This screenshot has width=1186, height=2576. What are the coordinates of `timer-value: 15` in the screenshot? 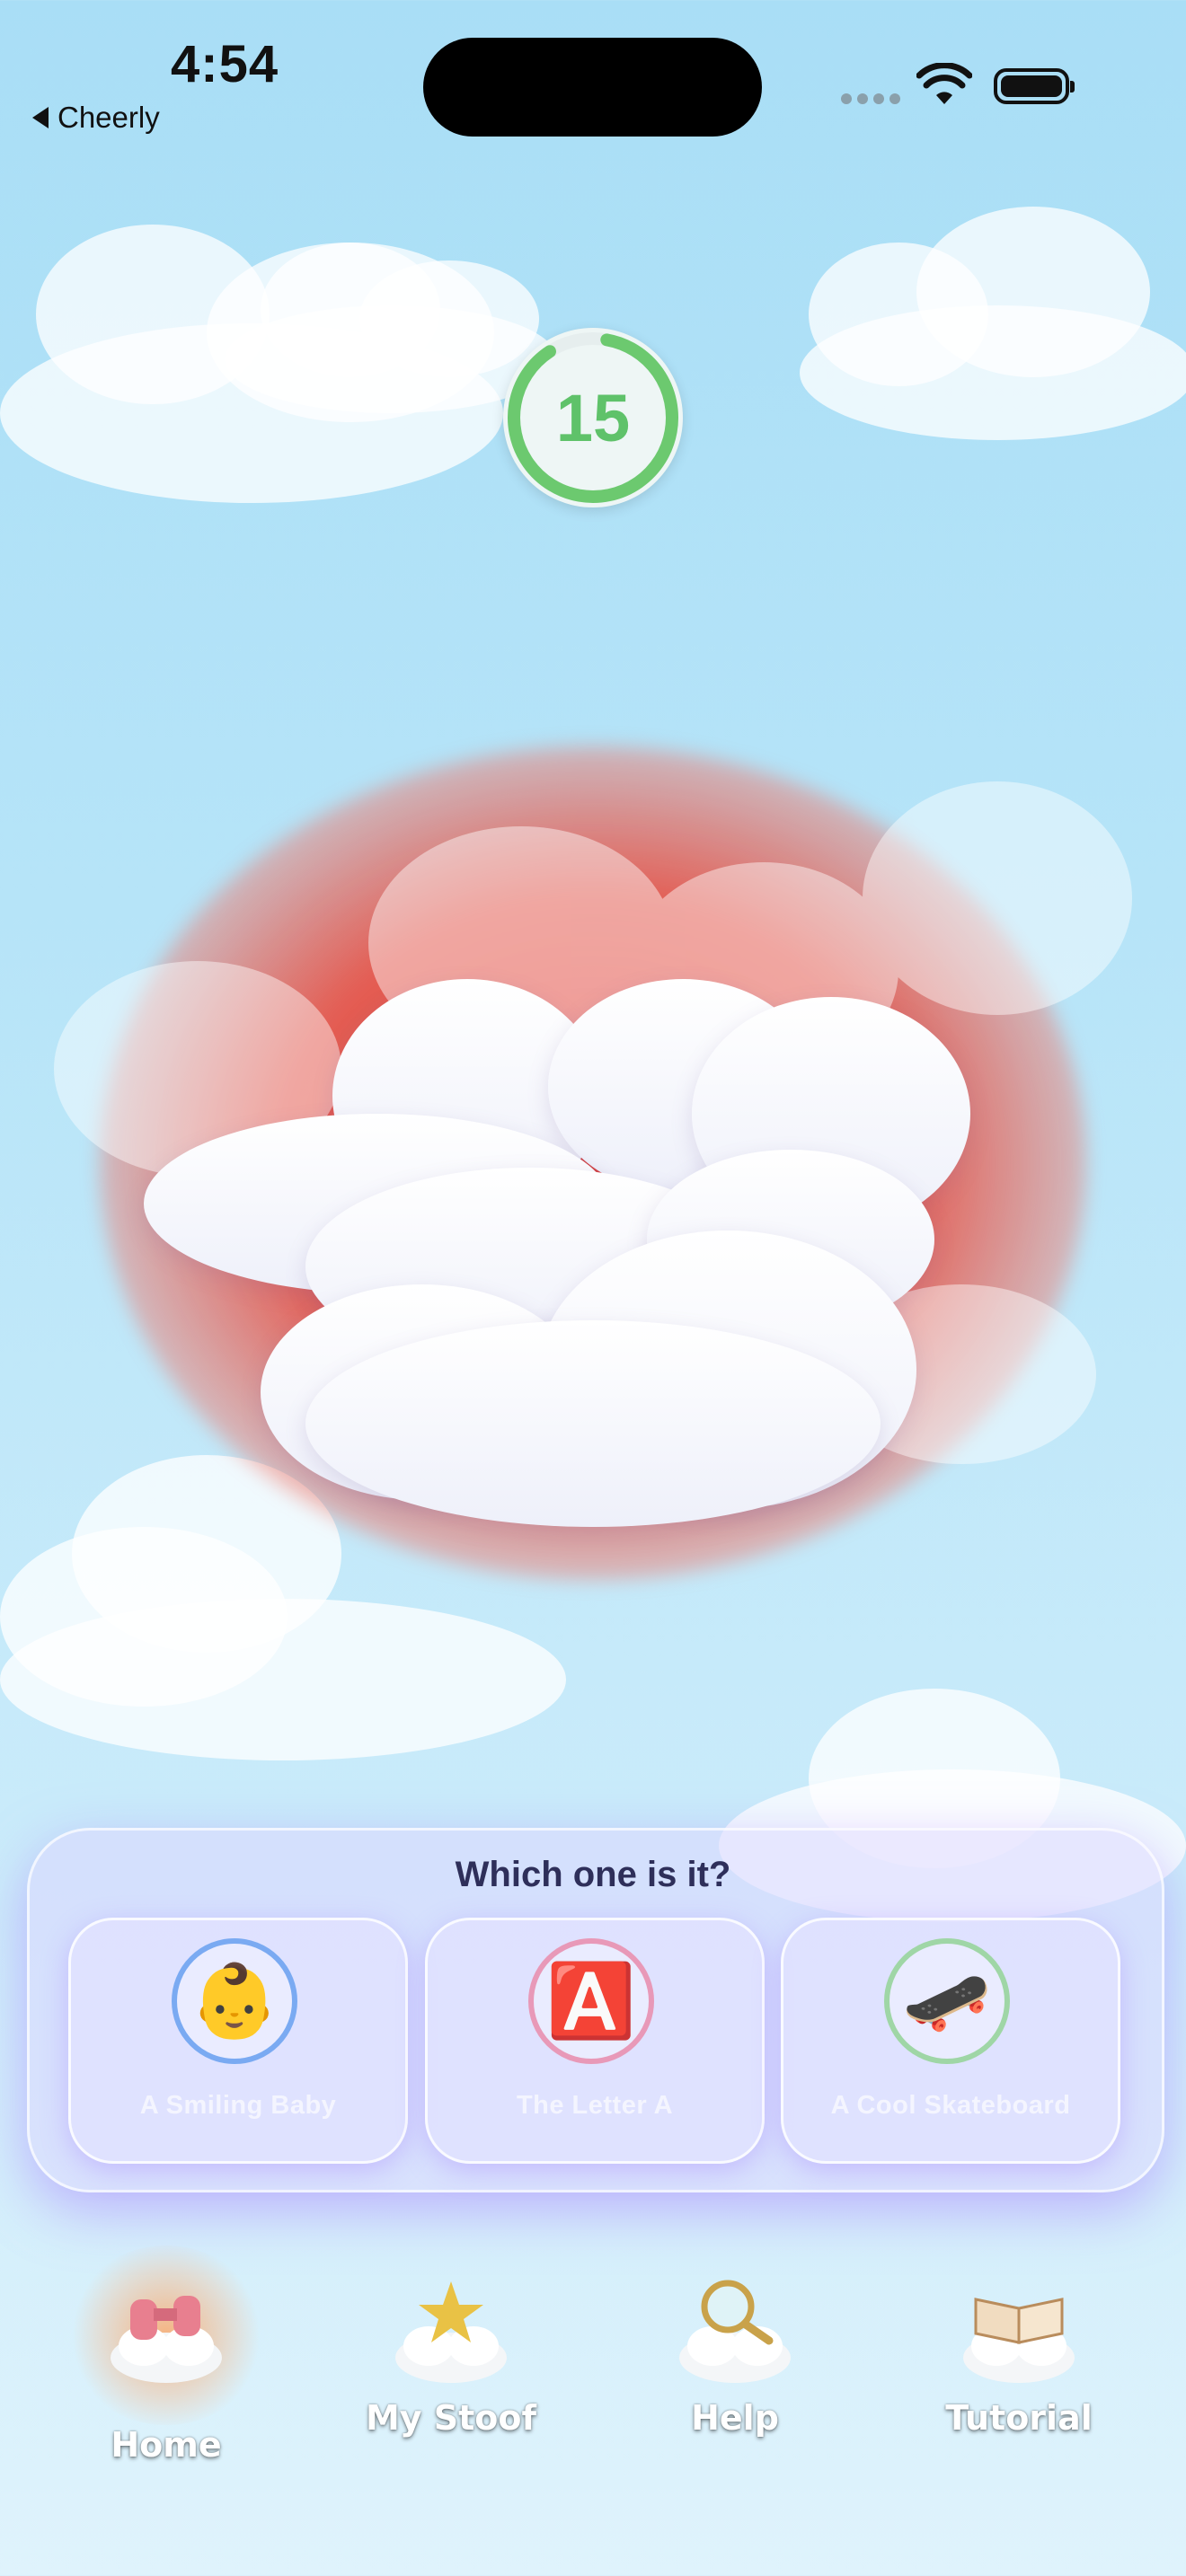 It's located at (593, 417).